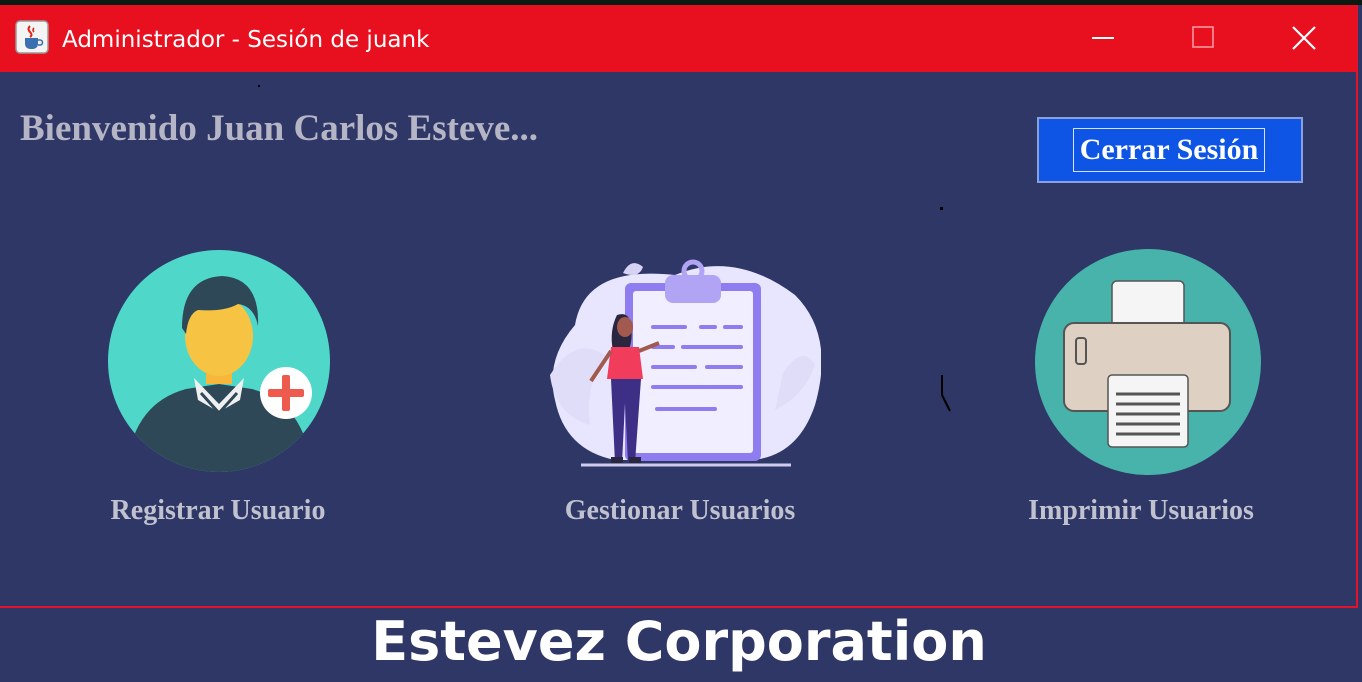 The width and height of the screenshot is (1362, 682). I want to click on add-user-icon, so click(219, 361).